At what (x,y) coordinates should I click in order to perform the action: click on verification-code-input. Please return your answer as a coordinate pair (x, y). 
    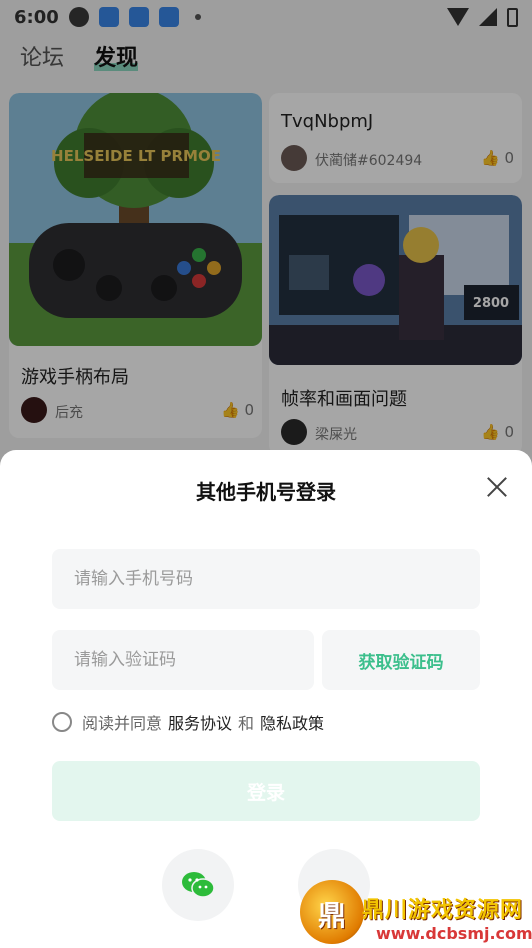
    Looking at the image, I should click on (183, 660).